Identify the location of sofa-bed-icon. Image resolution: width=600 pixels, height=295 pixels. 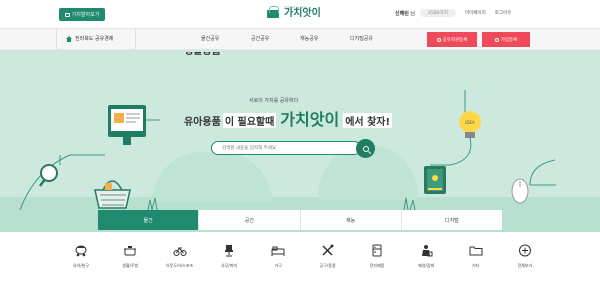
(278, 250).